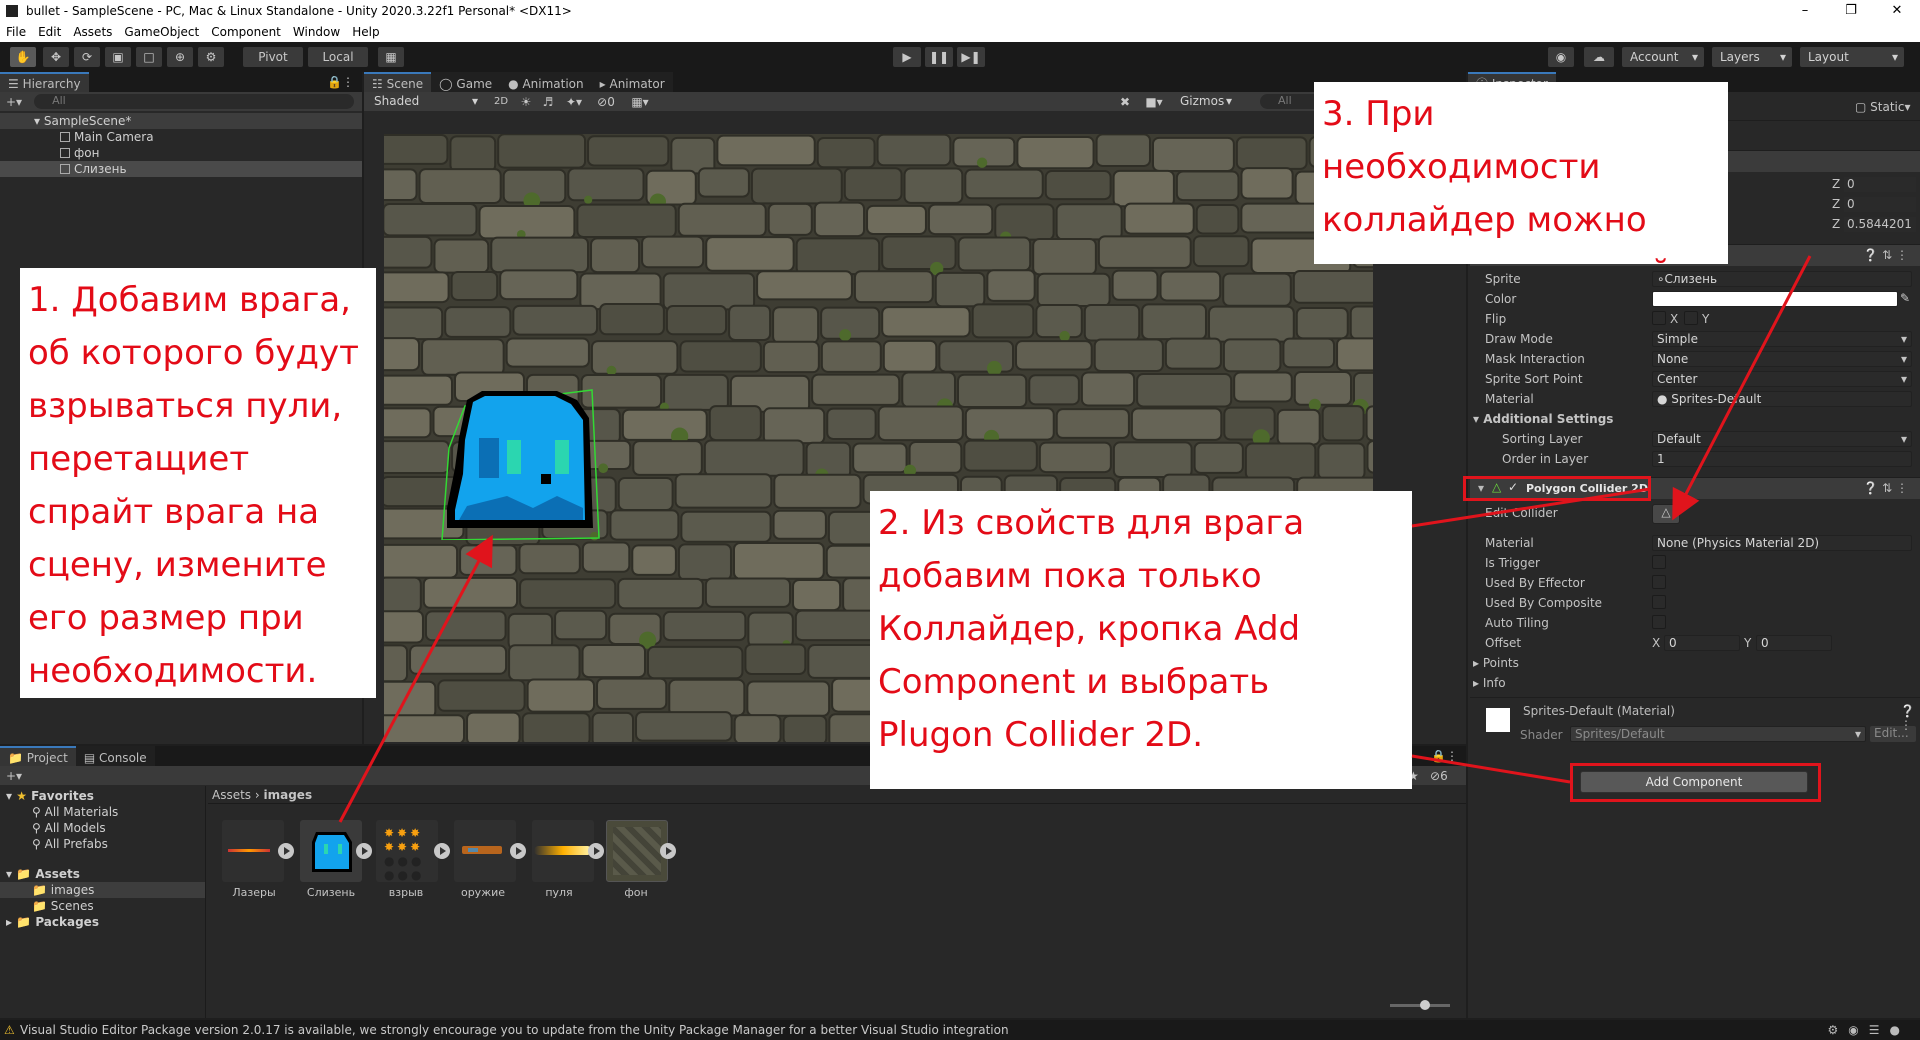 This screenshot has height=1040, width=1920. Describe the element at coordinates (181, 169) in the screenshot. I see `hierarchy-item-slime: Слизень` at that location.